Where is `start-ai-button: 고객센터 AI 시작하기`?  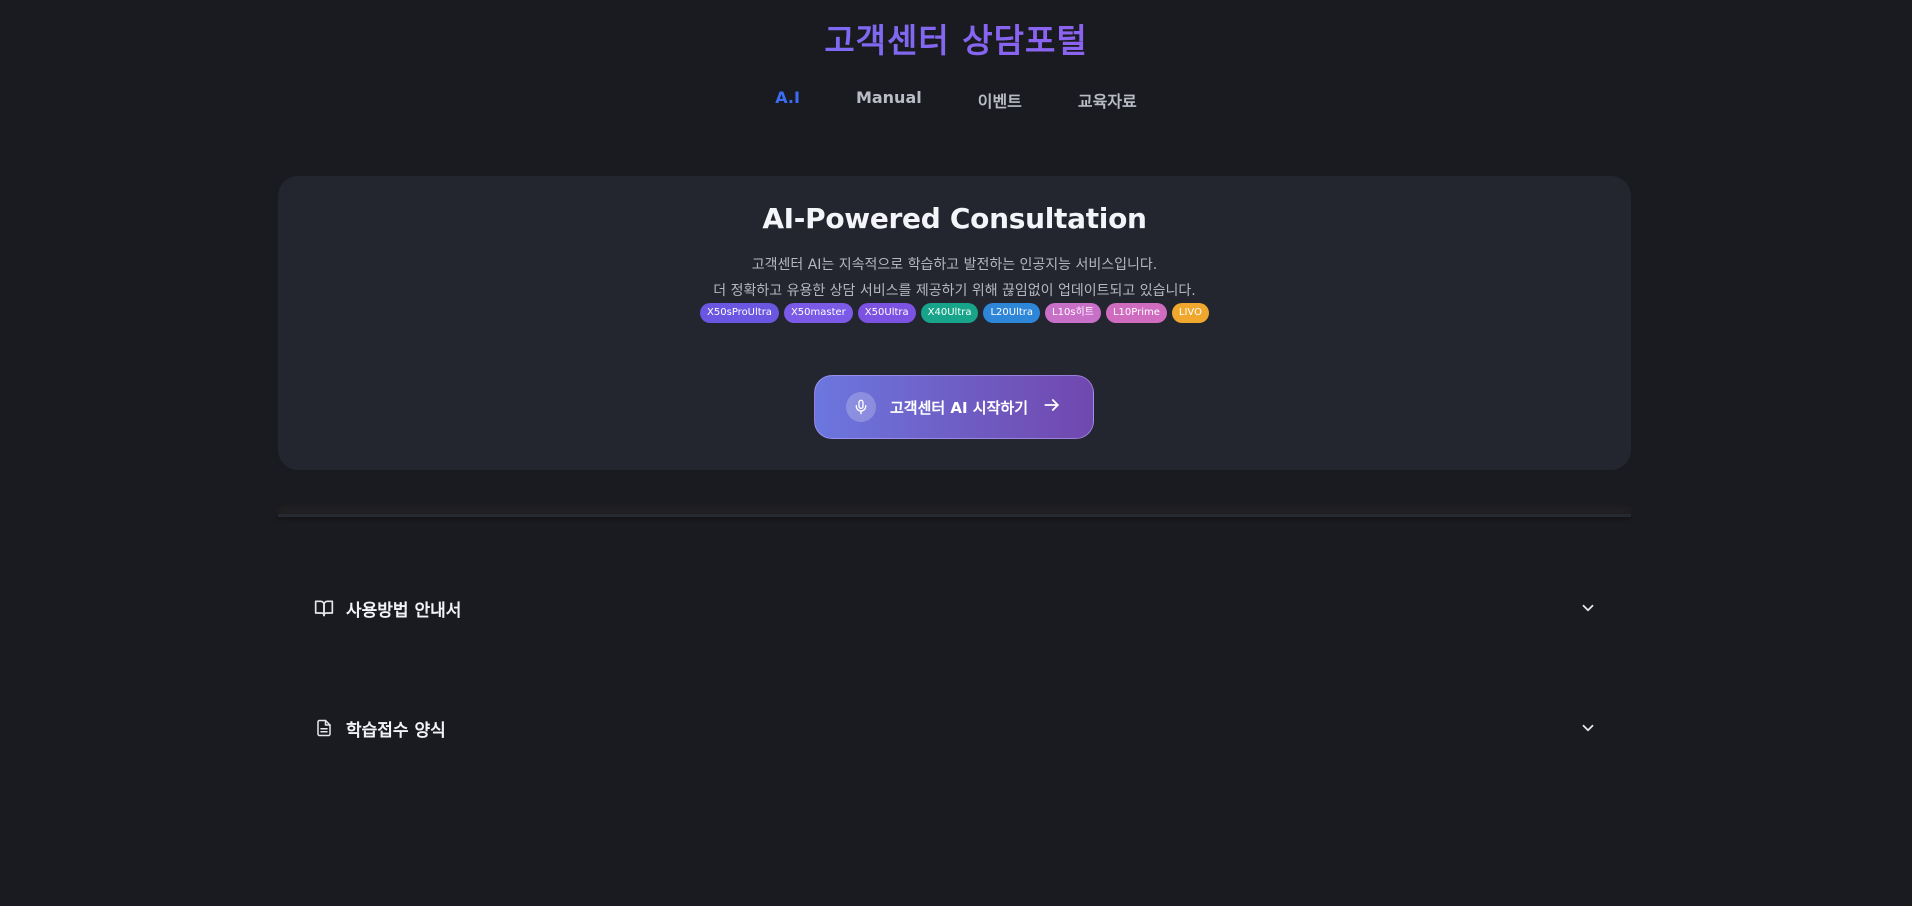
start-ai-button: 고객센터 AI 시작하기 is located at coordinates (954, 407).